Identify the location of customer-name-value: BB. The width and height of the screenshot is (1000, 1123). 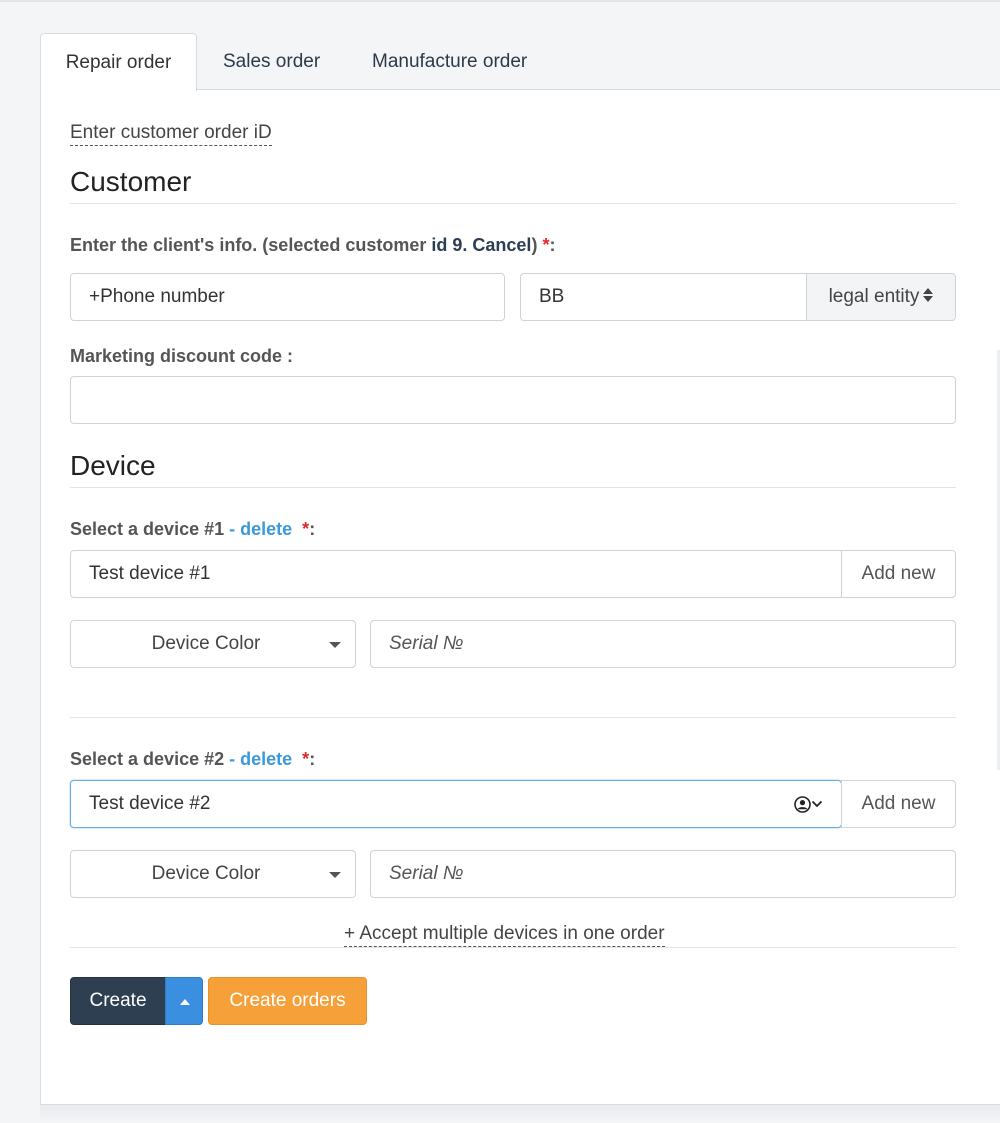
(552, 296).